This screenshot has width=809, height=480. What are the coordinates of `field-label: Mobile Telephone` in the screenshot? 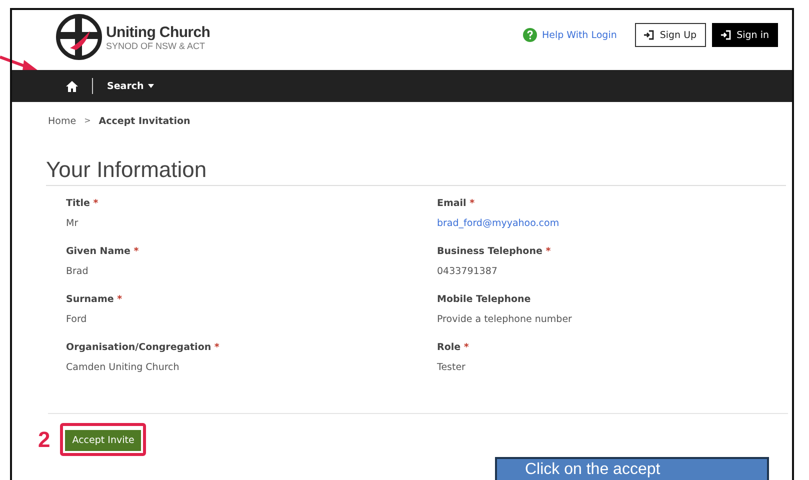 It's located at (484, 299).